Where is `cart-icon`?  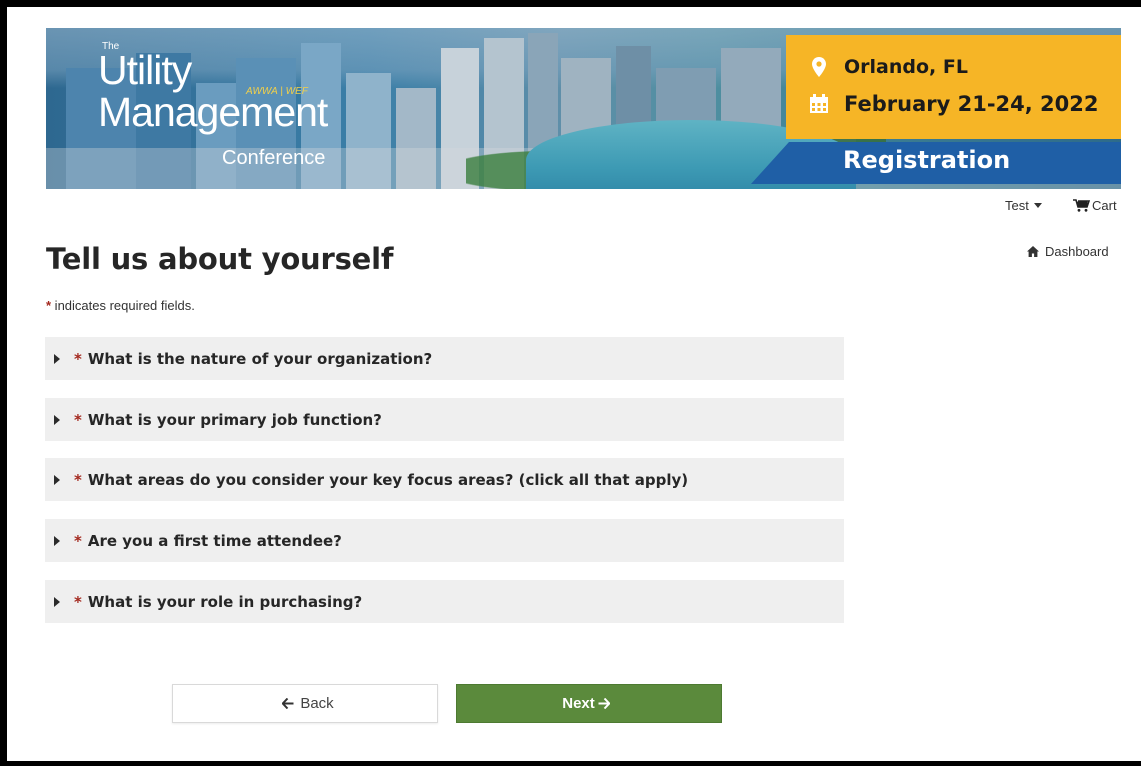 cart-icon is located at coordinates (1081, 205).